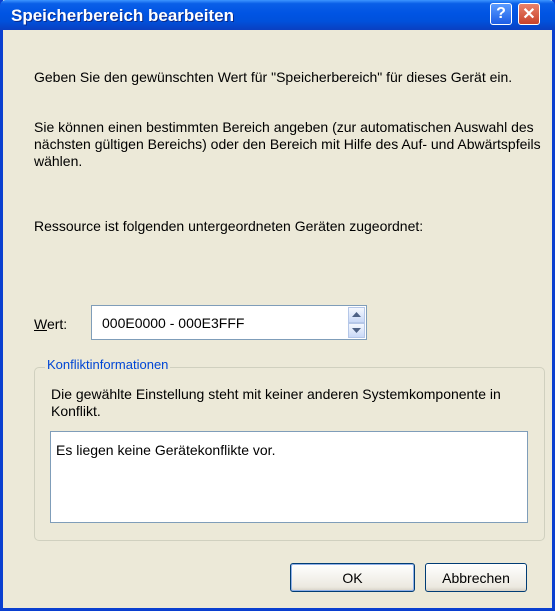 This screenshot has width=555, height=611. I want to click on arrow-up-icon, so click(356, 315).